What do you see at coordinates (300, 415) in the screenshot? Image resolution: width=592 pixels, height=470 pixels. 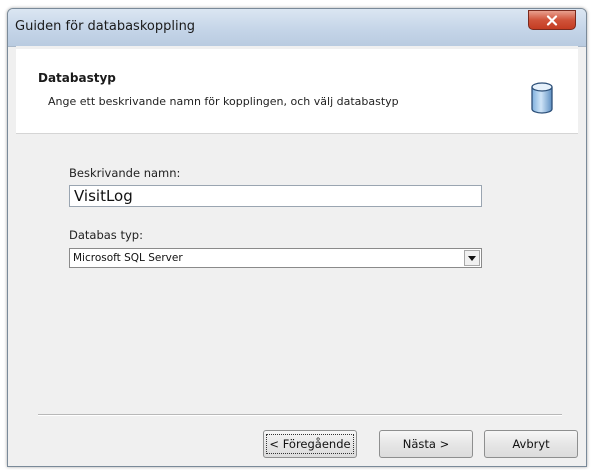 I see `footer-divider` at bounding box center [300, 415].